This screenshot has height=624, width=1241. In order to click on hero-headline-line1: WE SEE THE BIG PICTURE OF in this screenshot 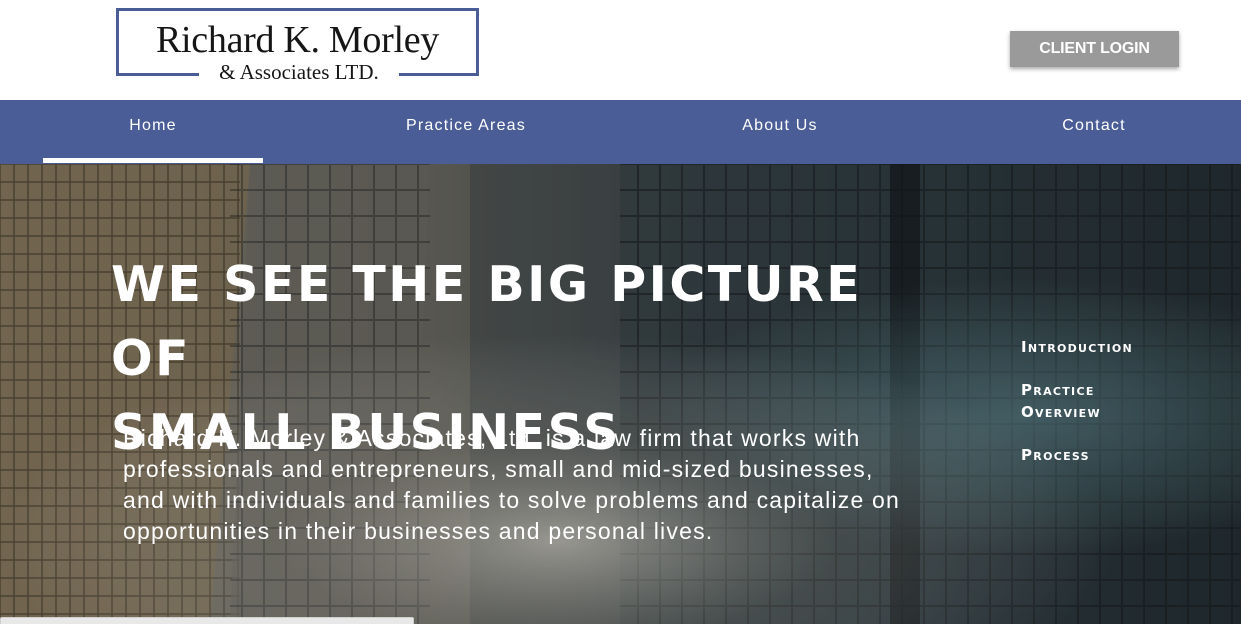, I will do `click(487, 321)`.